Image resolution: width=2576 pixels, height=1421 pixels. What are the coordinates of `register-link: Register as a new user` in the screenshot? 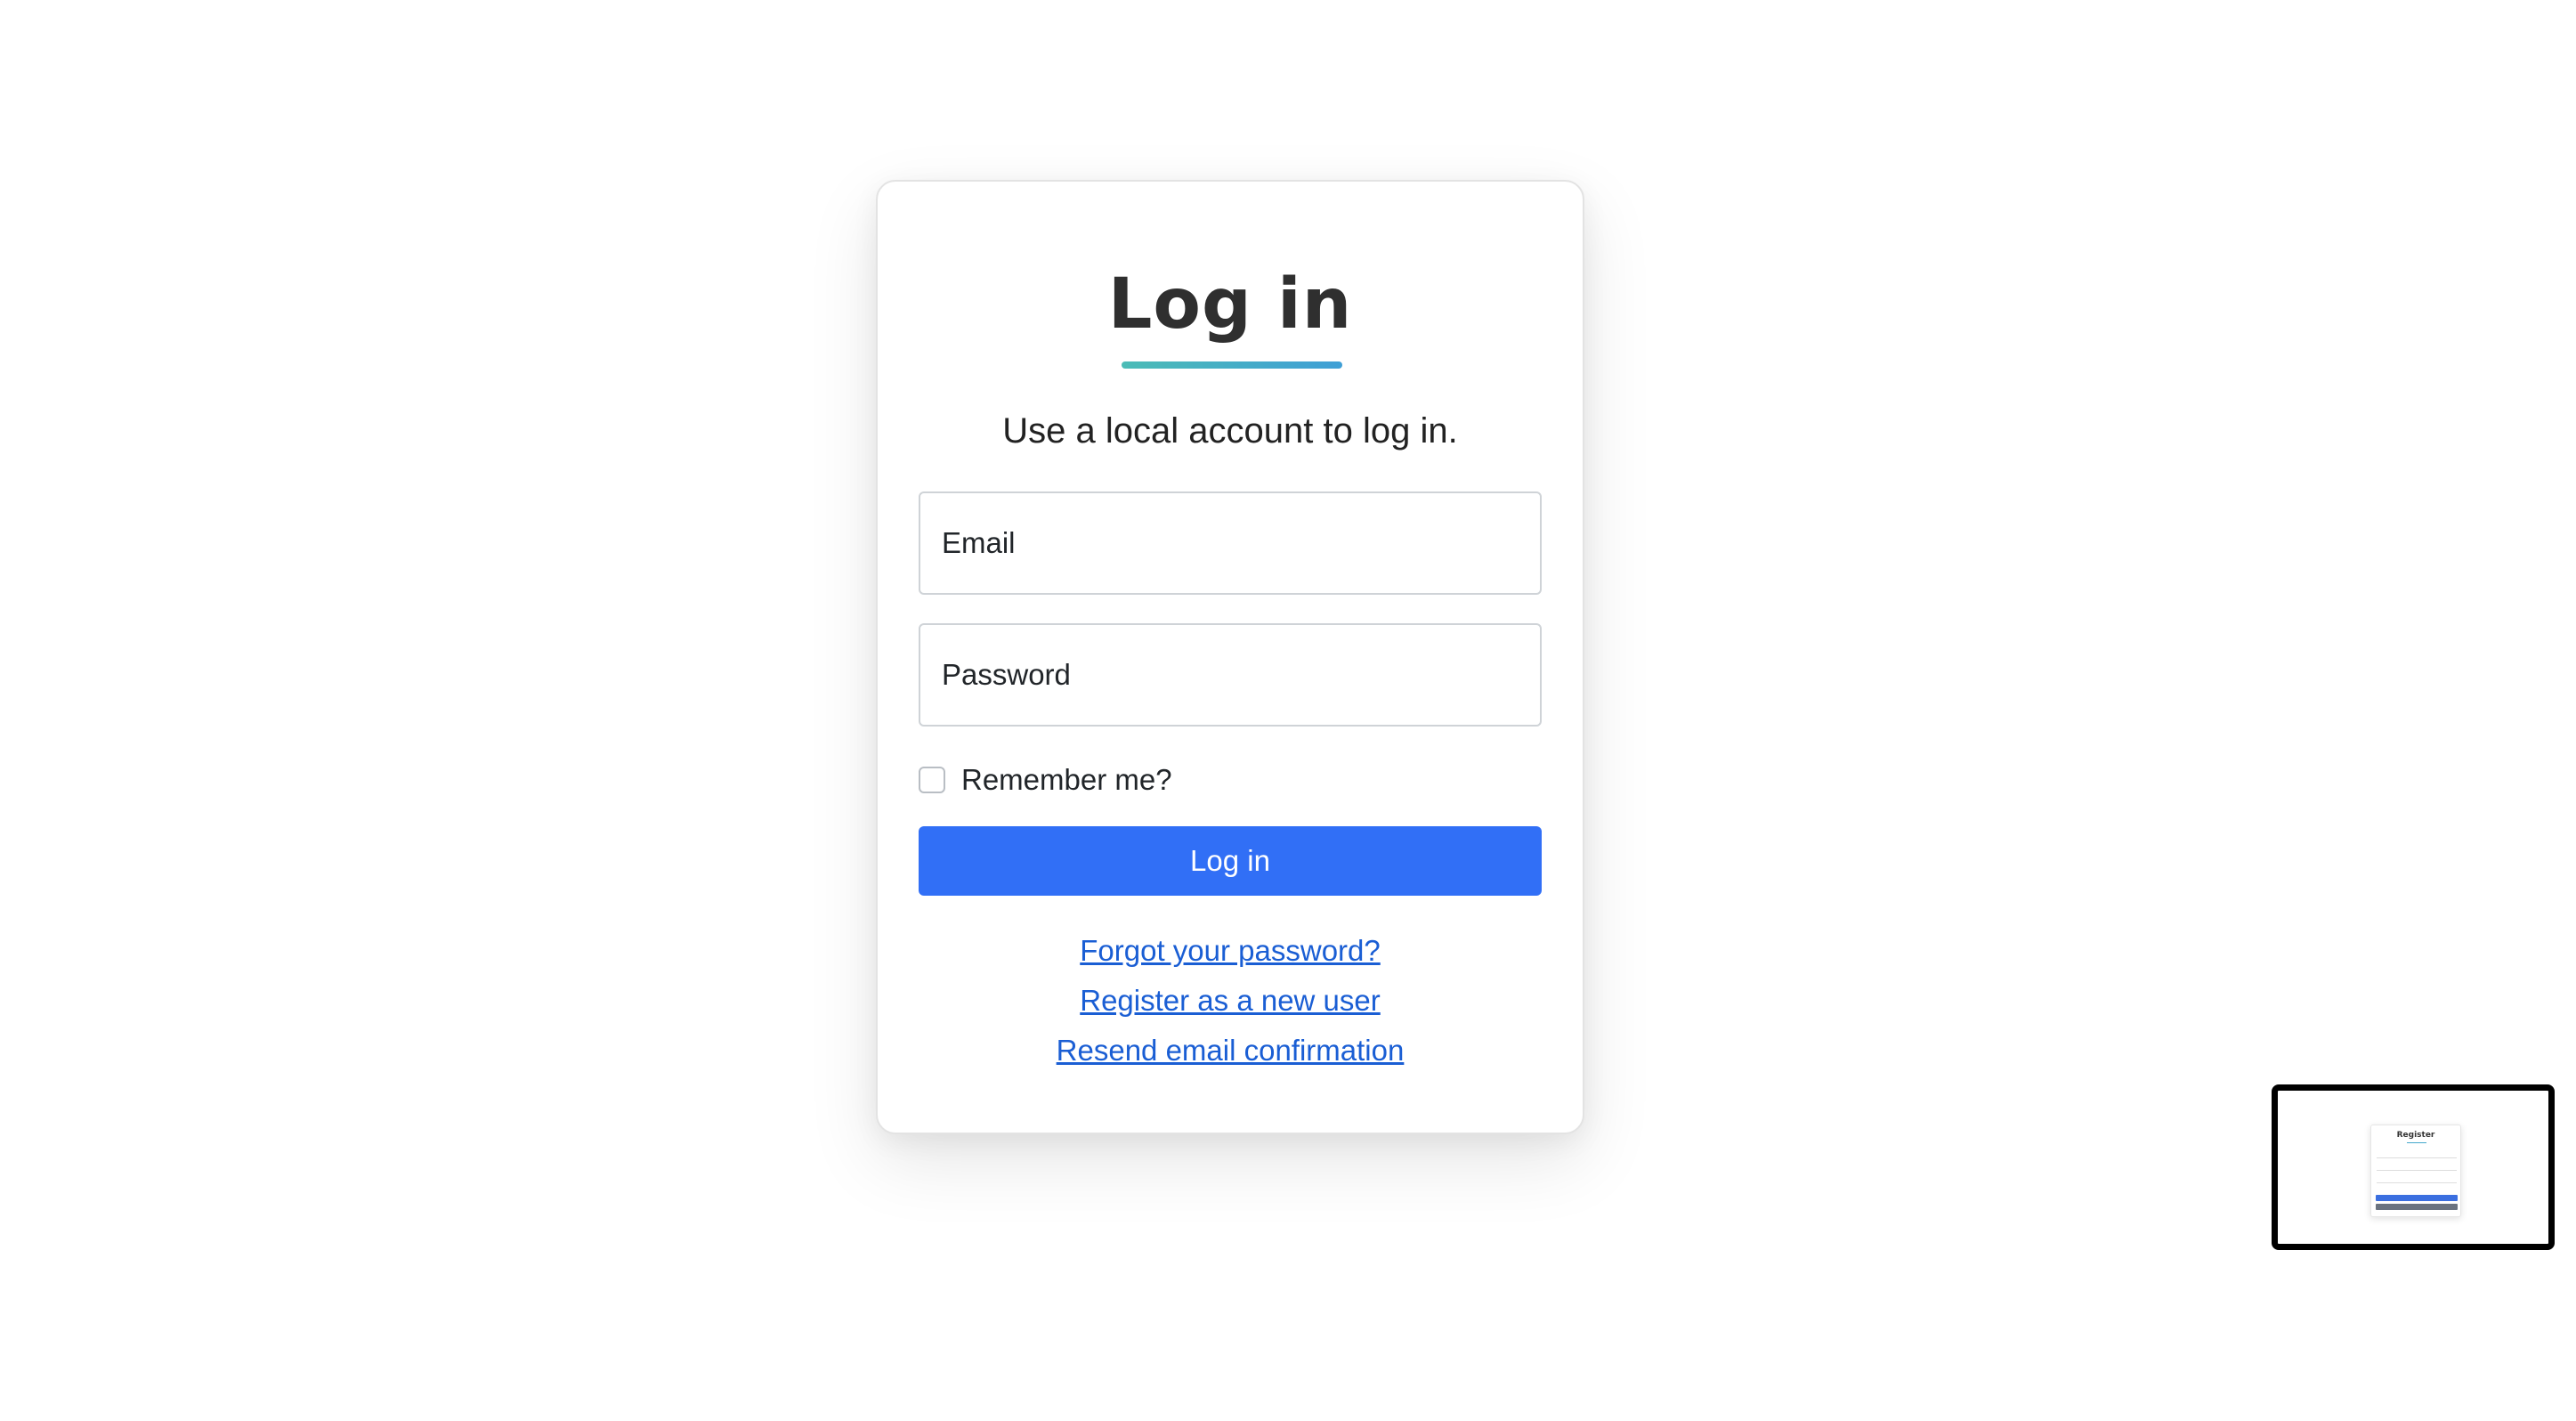 It's located at (1231, 1001).